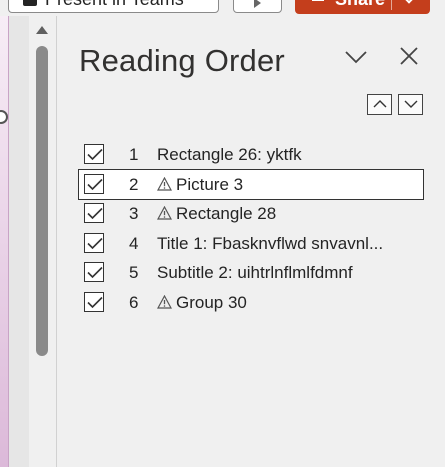 Image resolution: width=445 pixels, height=467 pixels. What do you see at coordinates (134, 213) in the screenshot?
I see `item-number: 3` at bounding box center [134, 213].